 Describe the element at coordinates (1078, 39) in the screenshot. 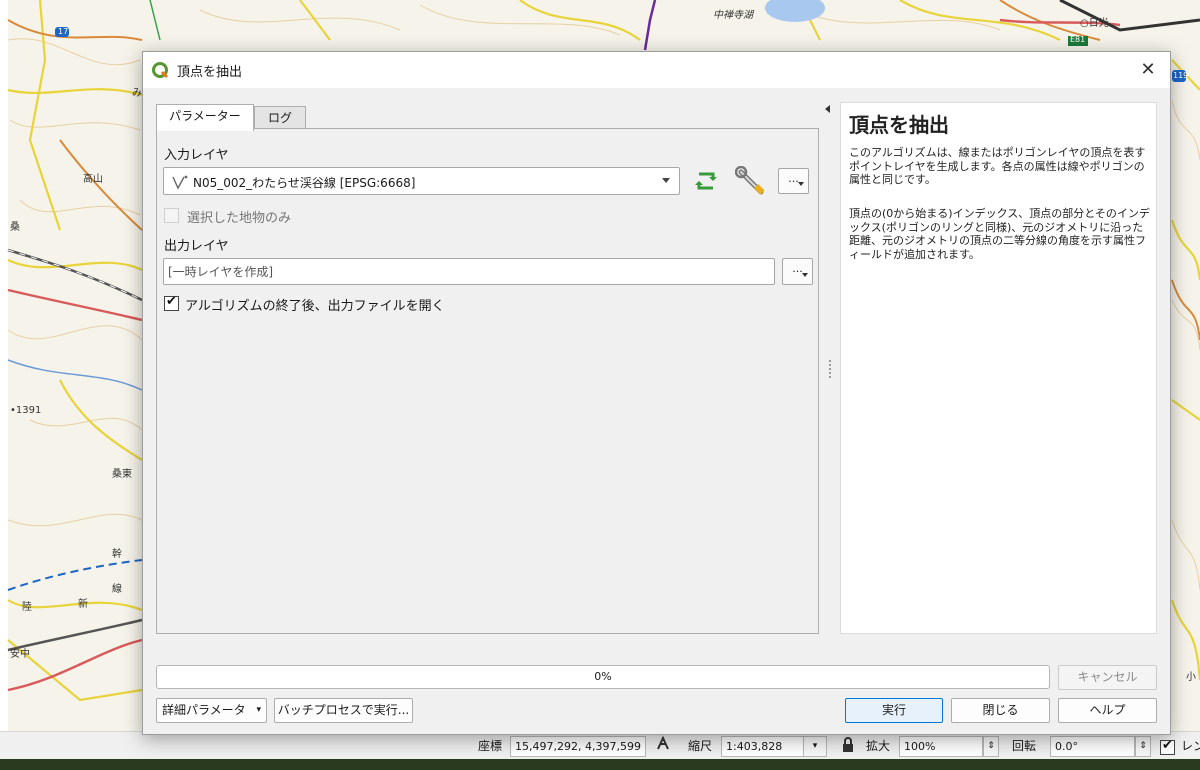

I see `map-label-e81: E81` at that location.